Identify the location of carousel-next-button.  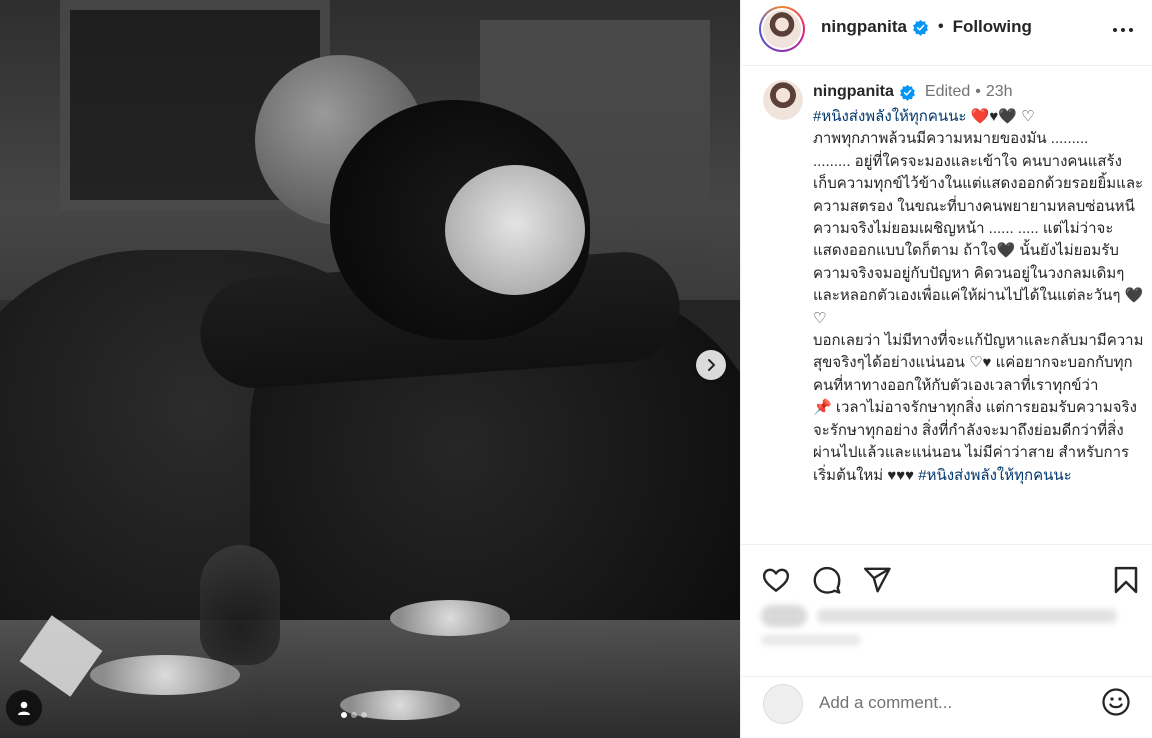
(711, 365).